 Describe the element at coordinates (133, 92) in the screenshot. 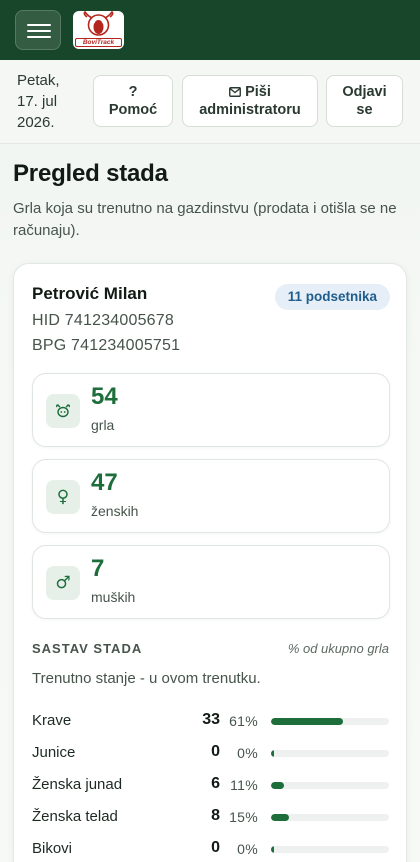

I see `question-icon: ?` at that location.